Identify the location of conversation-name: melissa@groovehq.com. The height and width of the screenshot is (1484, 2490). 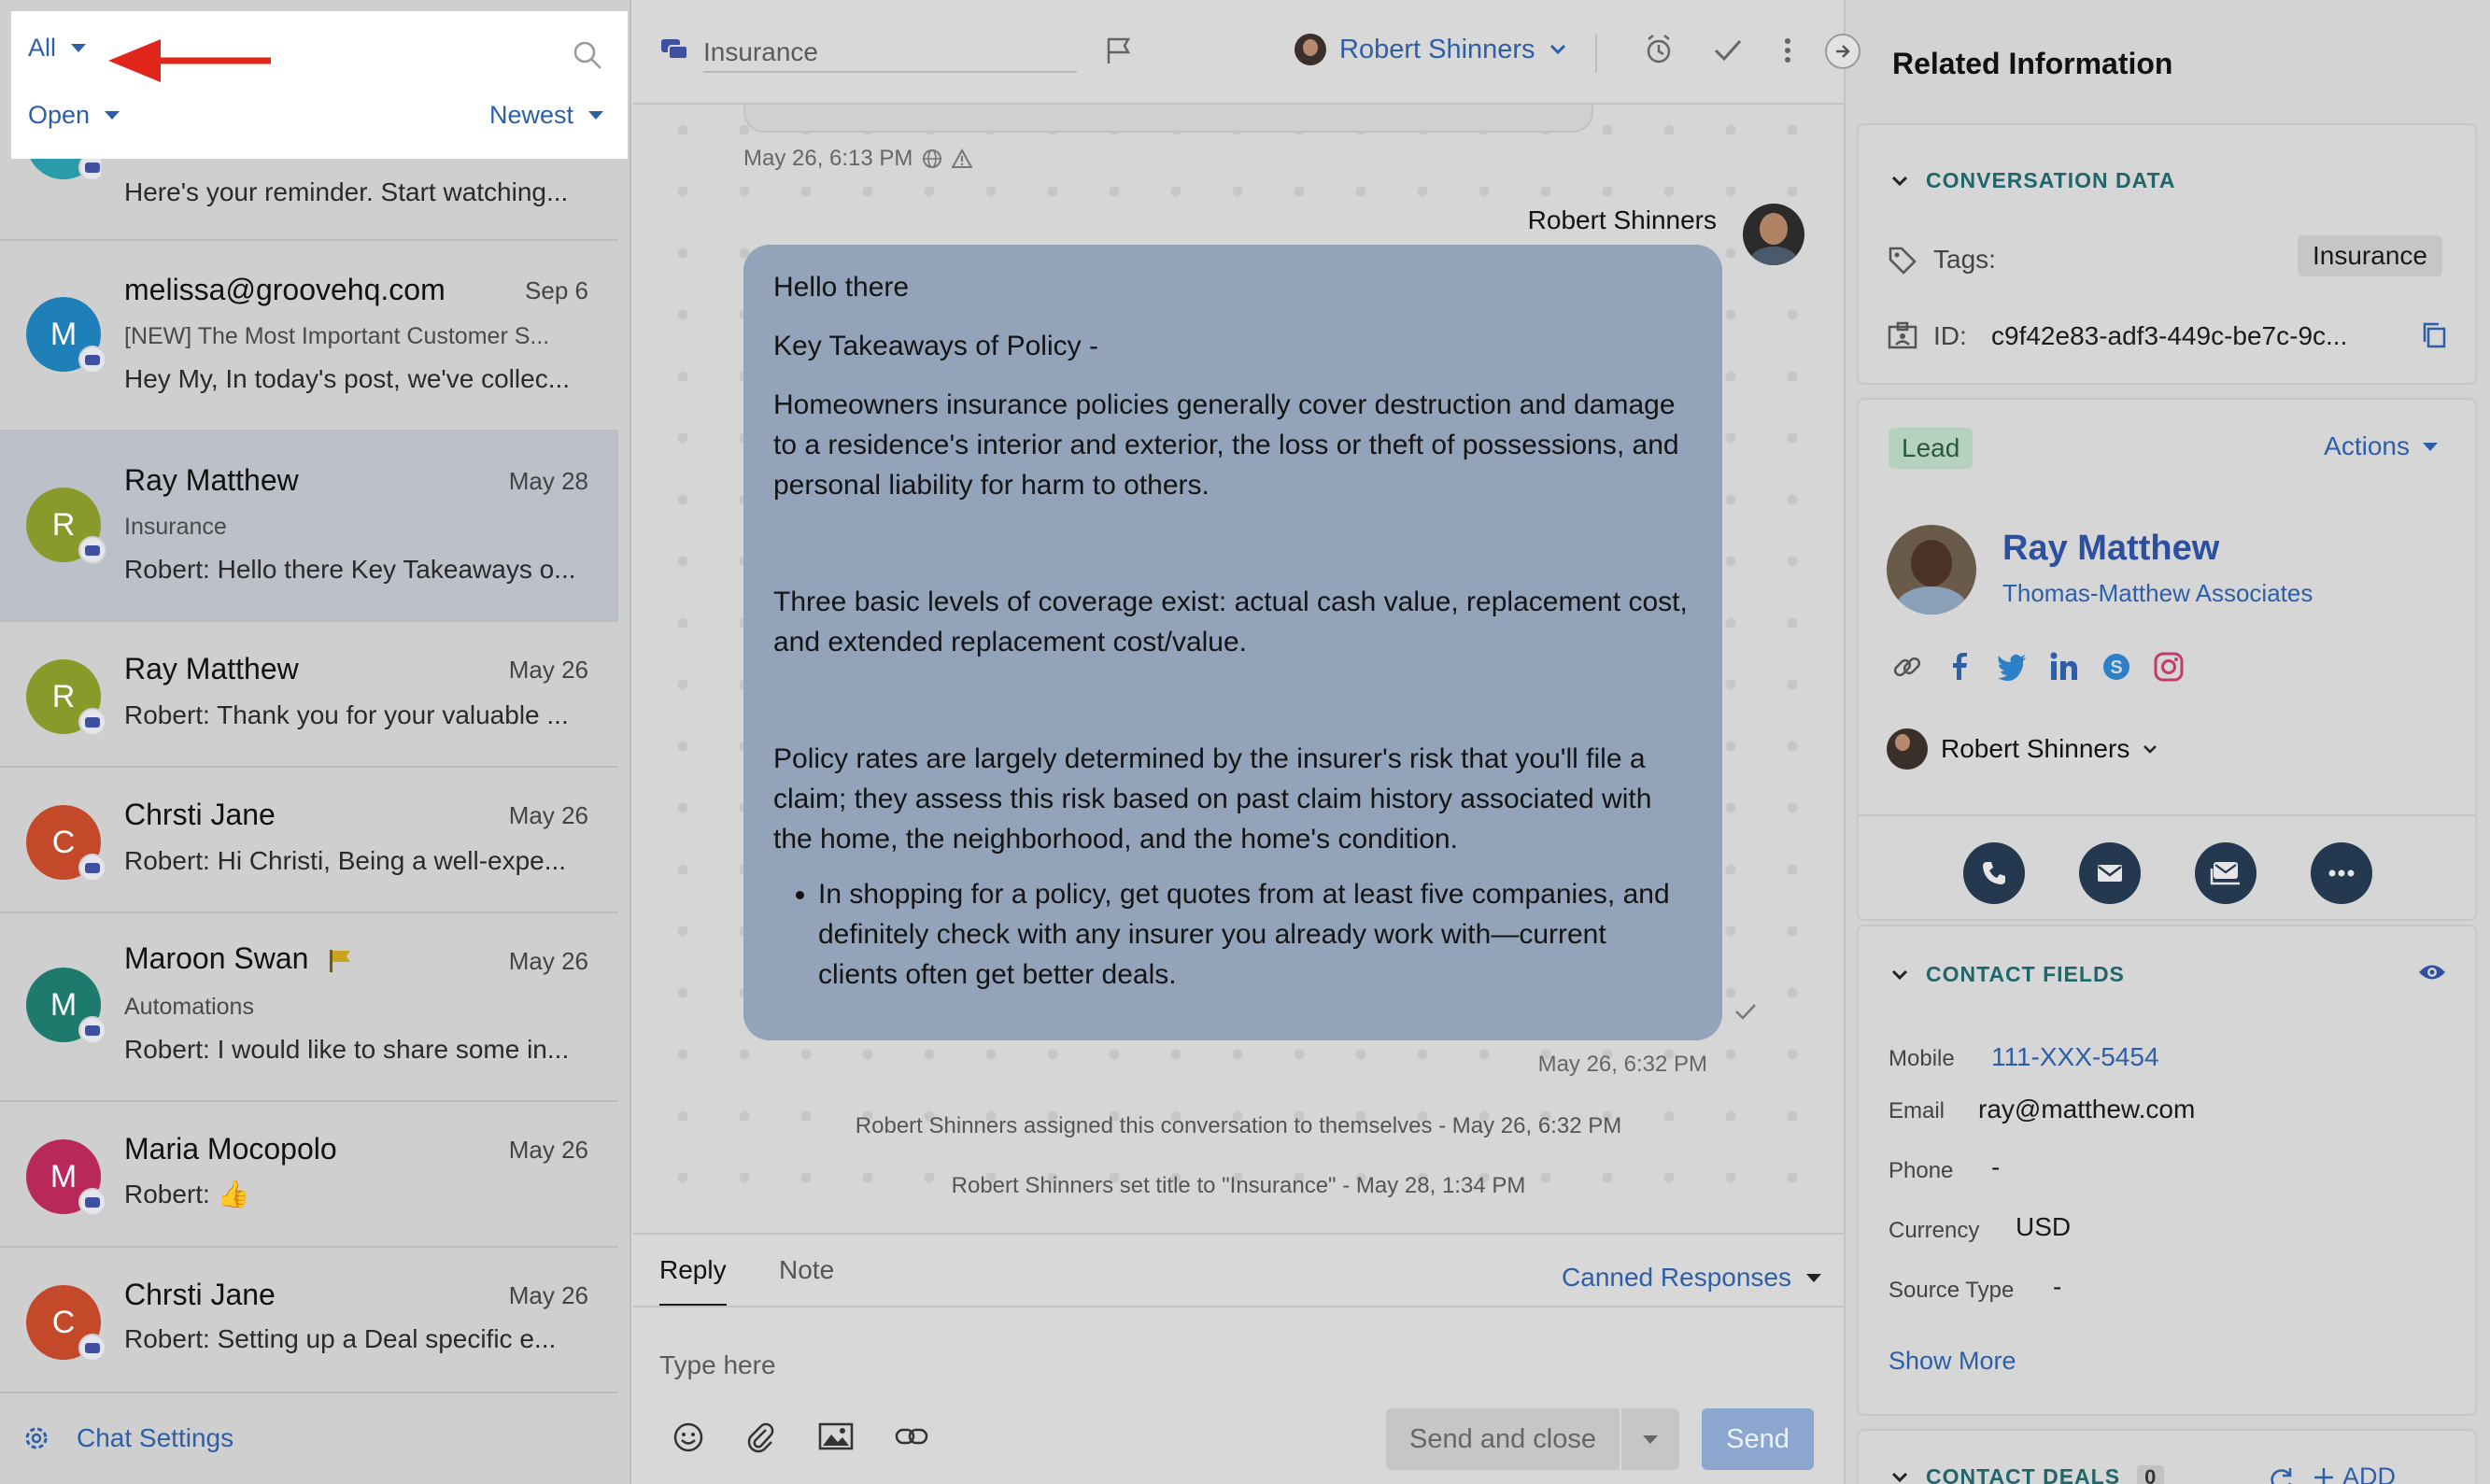
(285, 289).